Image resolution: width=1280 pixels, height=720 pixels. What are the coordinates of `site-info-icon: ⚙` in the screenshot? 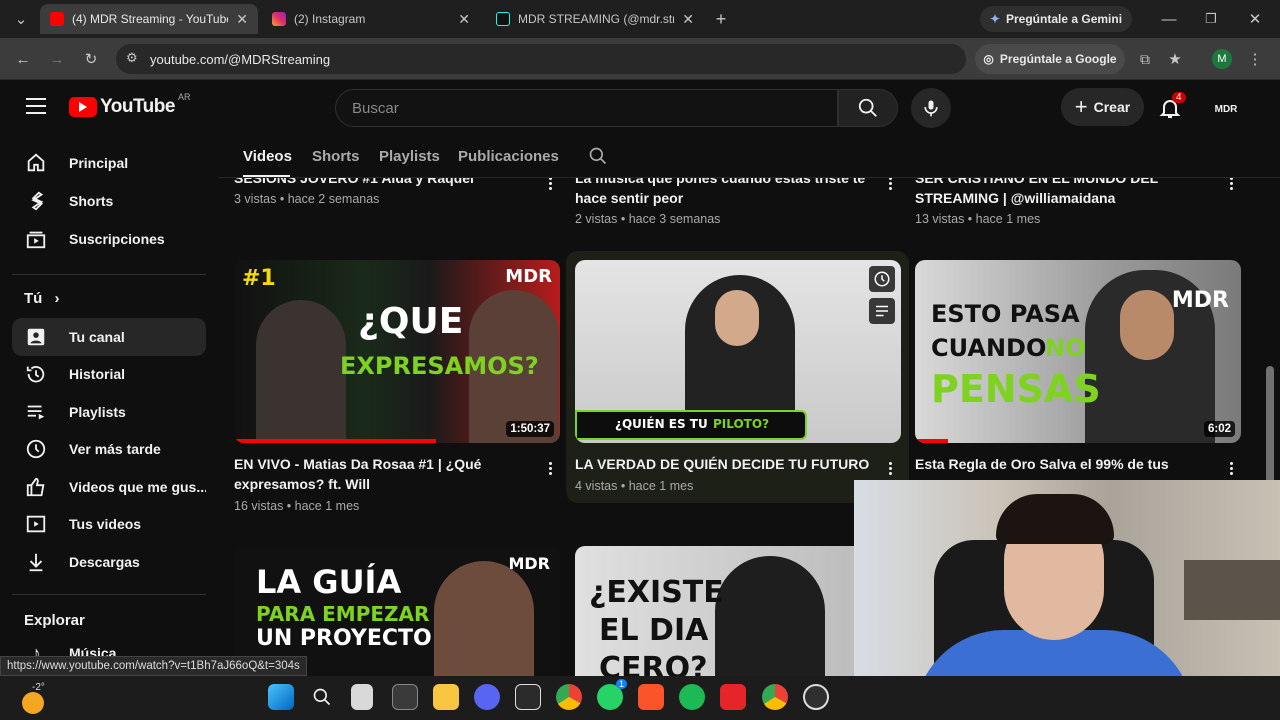 It's located at (132, 58).